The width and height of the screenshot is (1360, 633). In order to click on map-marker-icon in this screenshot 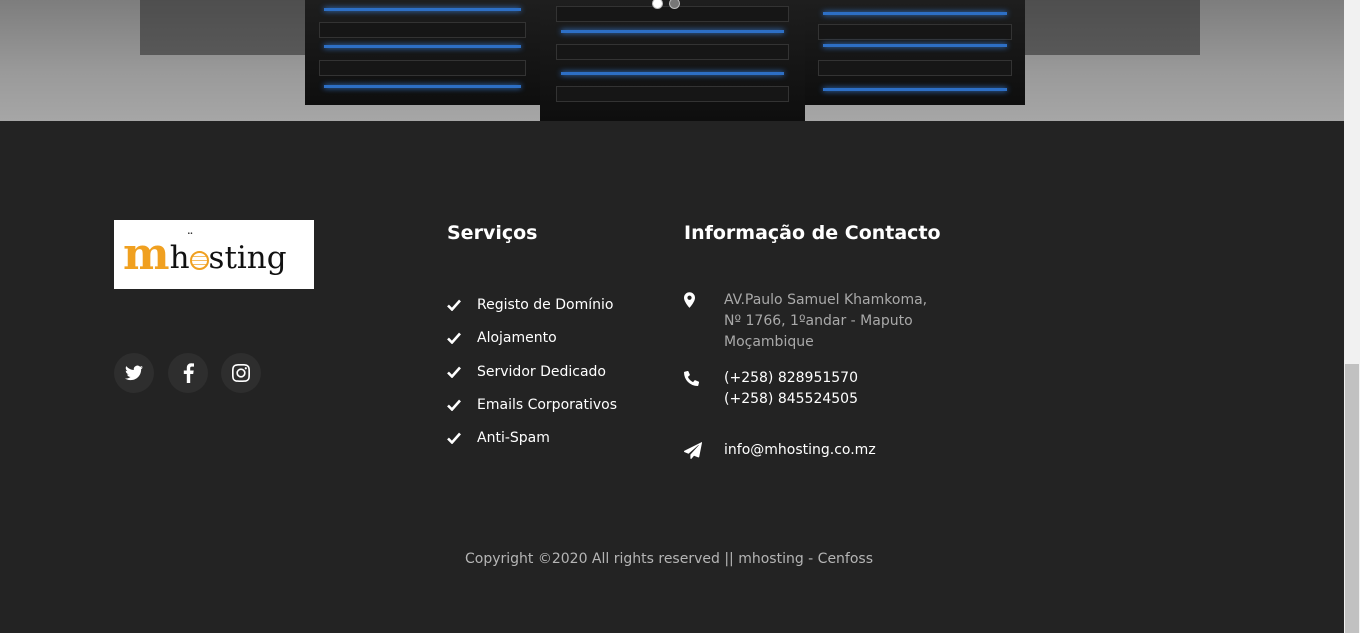, I will do `click(689, 300)`.